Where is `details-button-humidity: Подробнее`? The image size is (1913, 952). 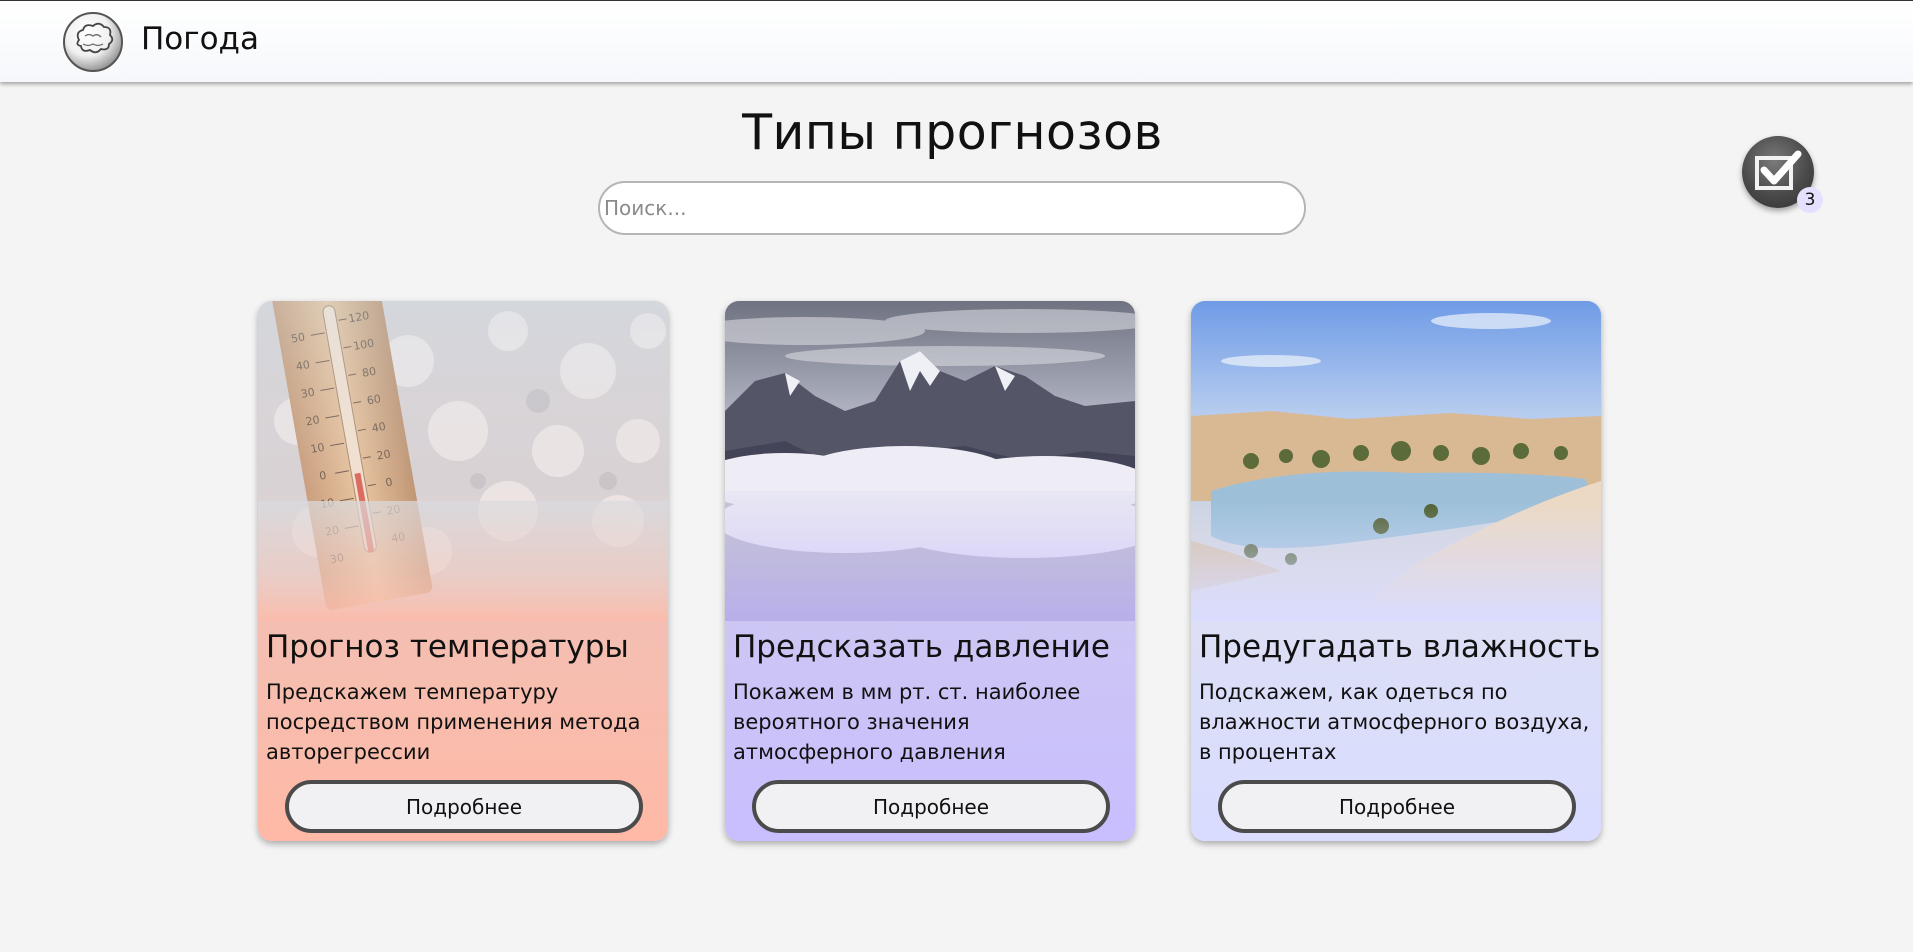 details-button-humidity: Подробнее is located at coordinates (1397, 806).